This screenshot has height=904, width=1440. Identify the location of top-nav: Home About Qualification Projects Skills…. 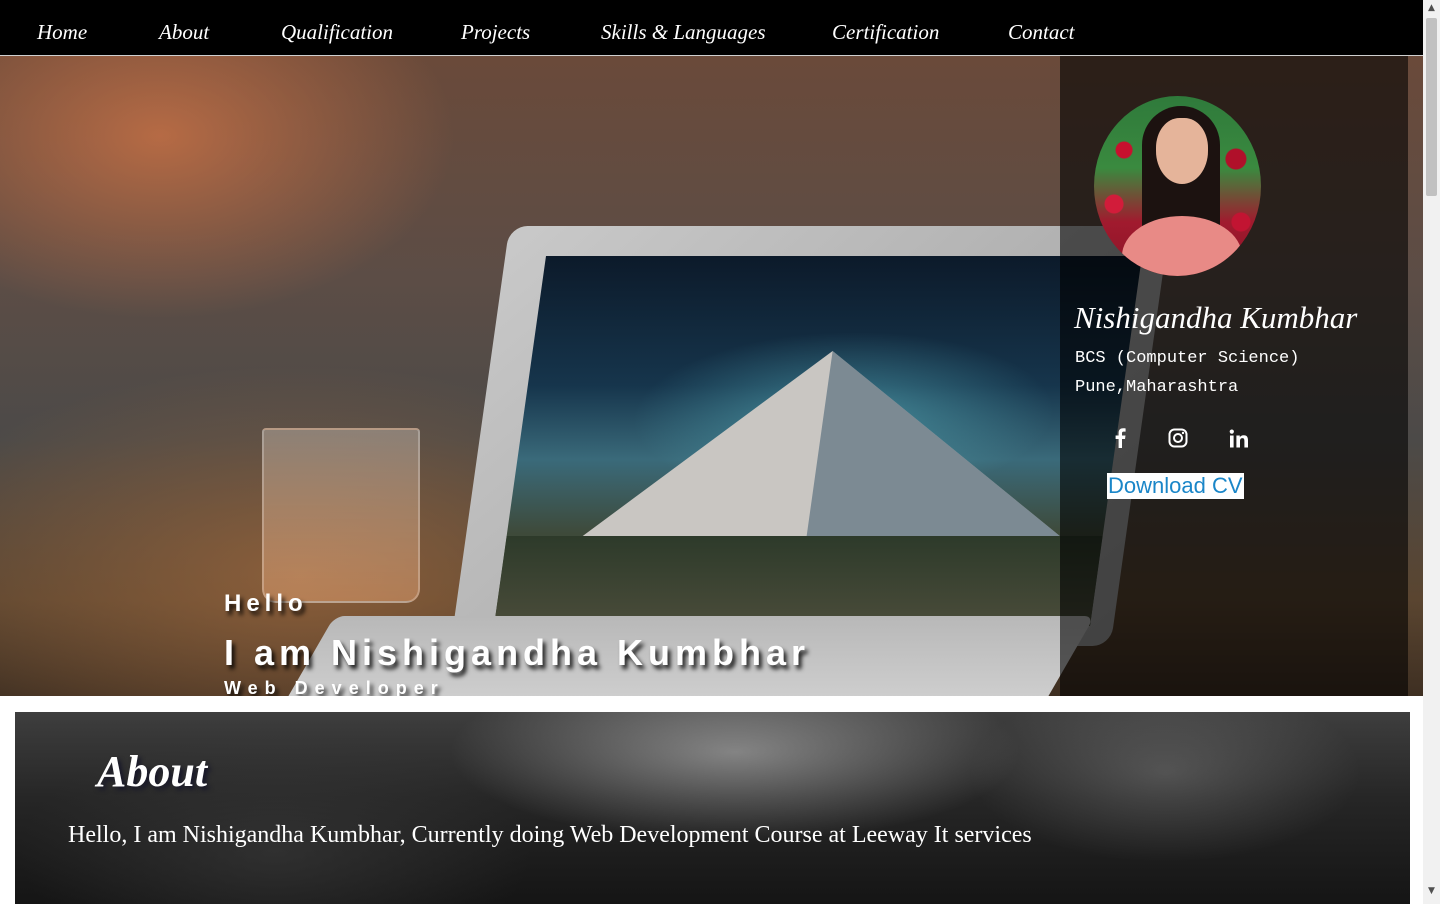
(711, 28).